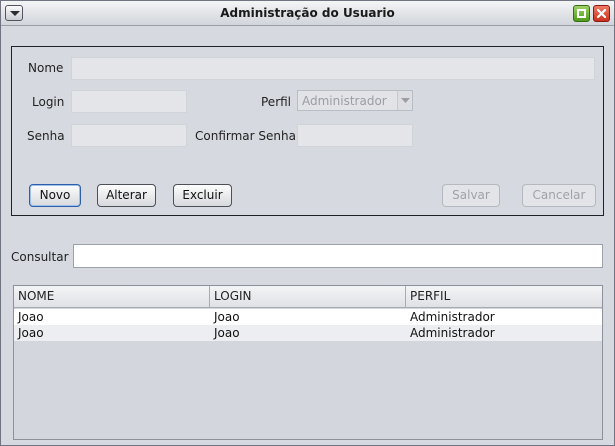  What do you see at coordinates (333, 68) in the screenshot?
I see `nome-field` at bounding box center [333, 68].